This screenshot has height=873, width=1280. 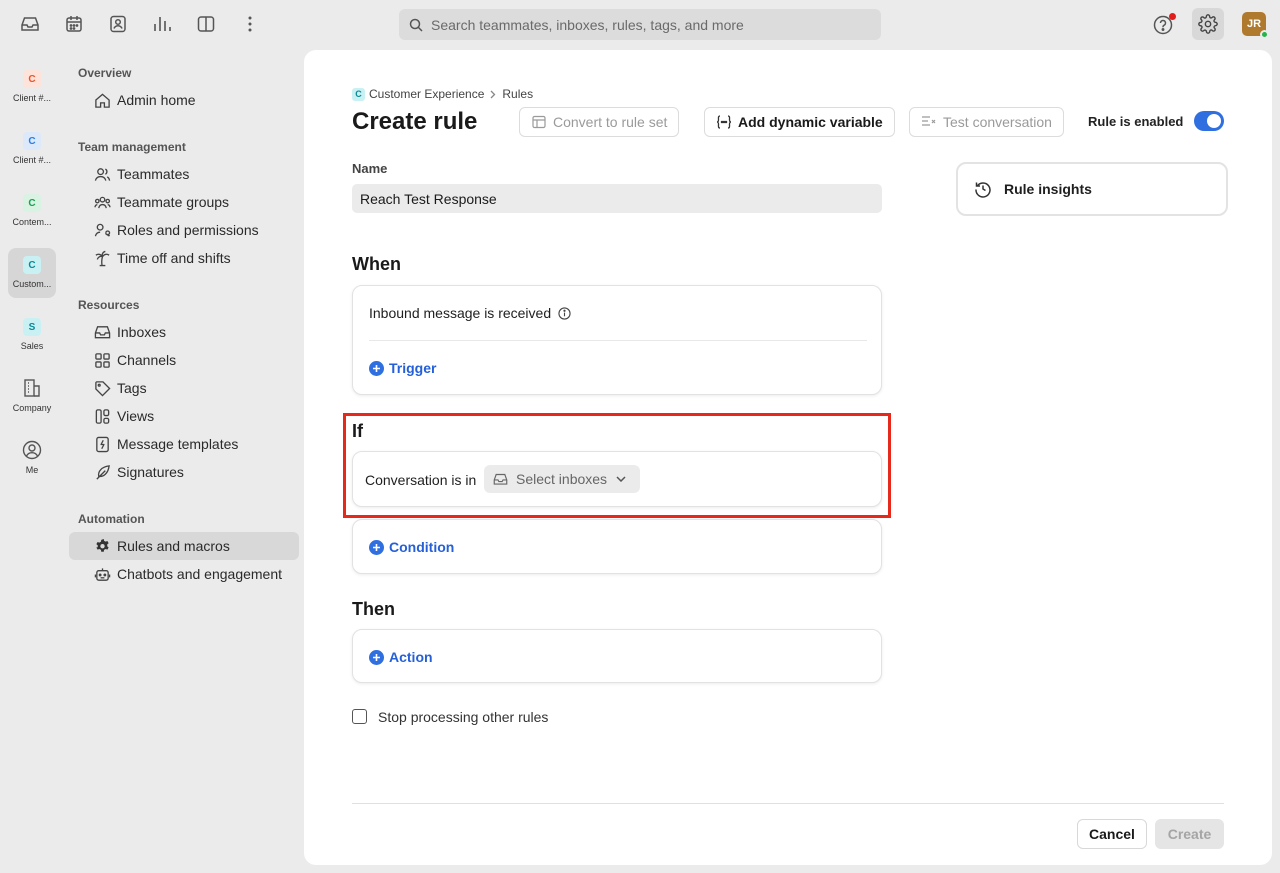 What do you see at coordinates (413, 368) in the screenshot?
I see `trigger-link-label: Trigger` at bounding box center [413, 368].